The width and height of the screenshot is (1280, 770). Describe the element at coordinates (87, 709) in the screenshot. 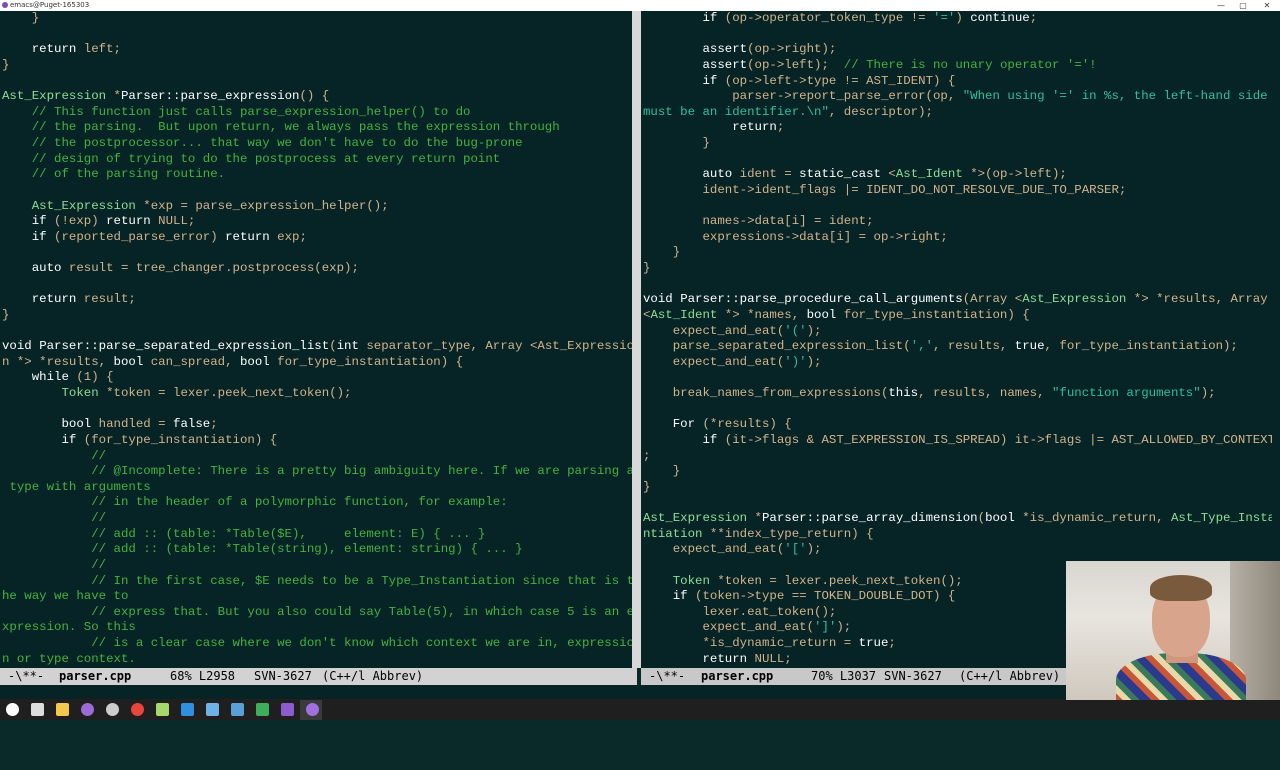

I see `emacs-icon` at that location.